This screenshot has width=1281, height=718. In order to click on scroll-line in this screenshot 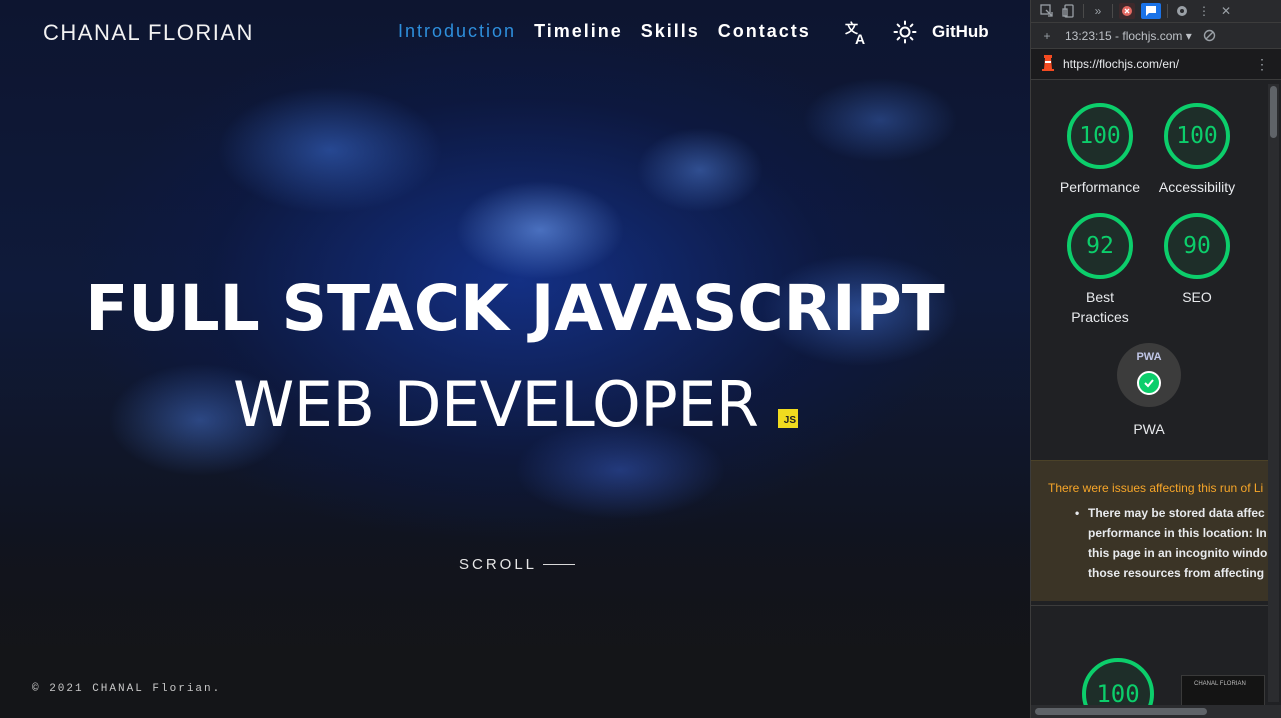, I will do `click(559, 564)`.